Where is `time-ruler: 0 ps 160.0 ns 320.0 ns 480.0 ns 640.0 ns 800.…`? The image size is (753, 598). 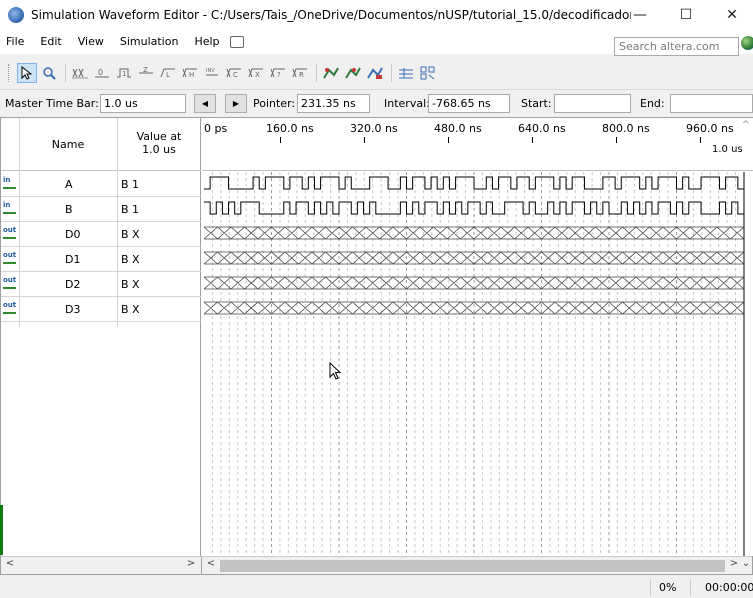
time-ruler: 0 ps 160.0 ns 320.0 ns 480.0 ns 640.0 ns 800.… is located at coordinates (477, 144).